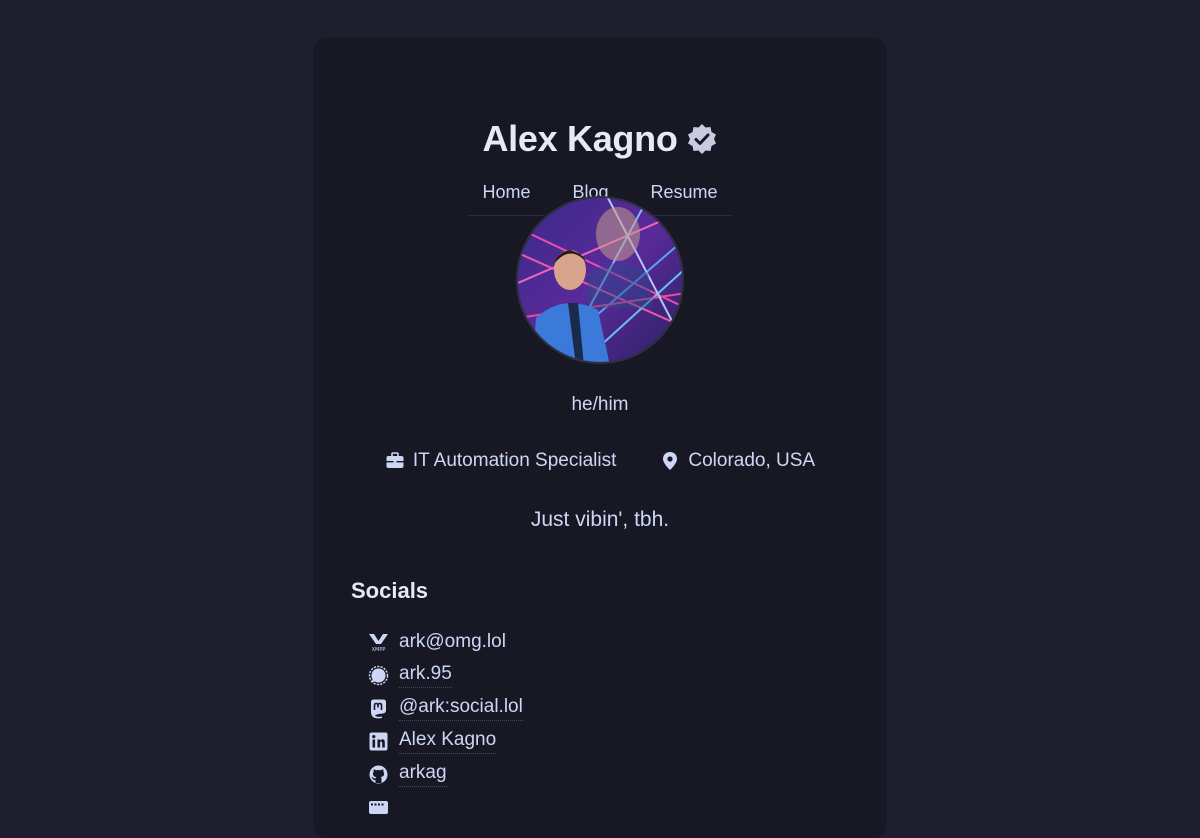  What do you see at coordinates (461, 708) in the screenshot?
I see `social-link: @ark:social.lol` at bounding box center [461, 708].